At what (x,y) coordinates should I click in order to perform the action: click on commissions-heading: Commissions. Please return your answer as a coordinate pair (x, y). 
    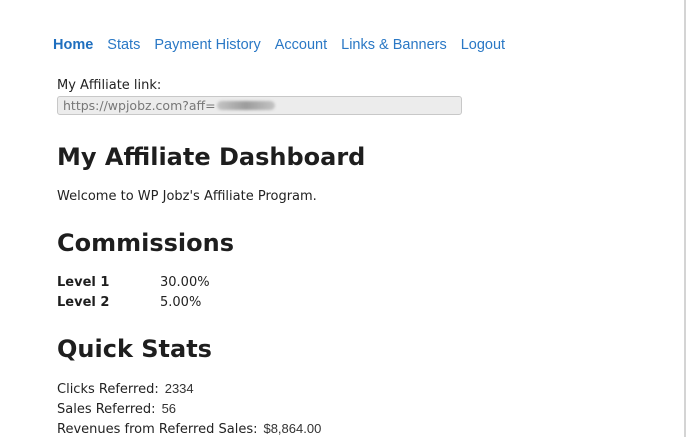
    Looking at the image, I should click on (145, 243).